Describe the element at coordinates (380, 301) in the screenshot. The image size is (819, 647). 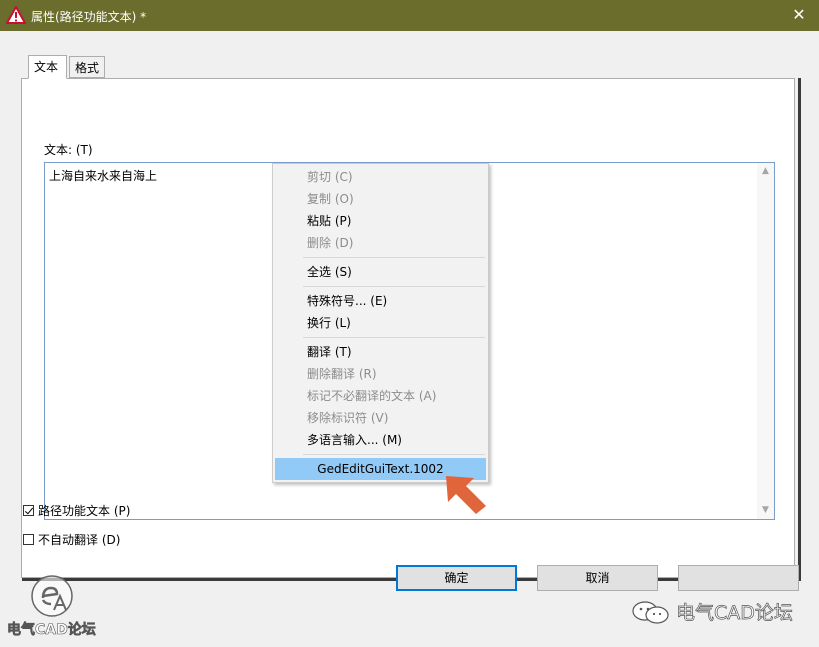
I see `menu-item-special-symbol: 特殊符号... (E)` at that location.